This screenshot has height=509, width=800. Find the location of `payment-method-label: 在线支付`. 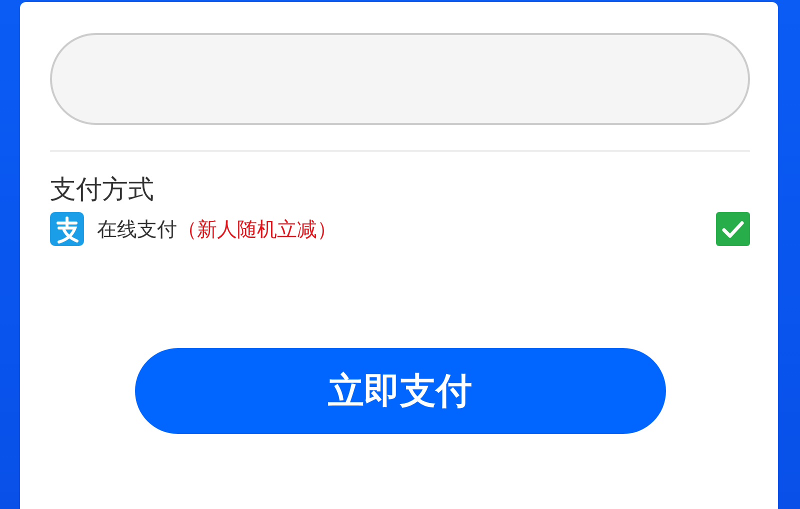

payment-method-label: 在线支付 is located at coordinates (137, 229).